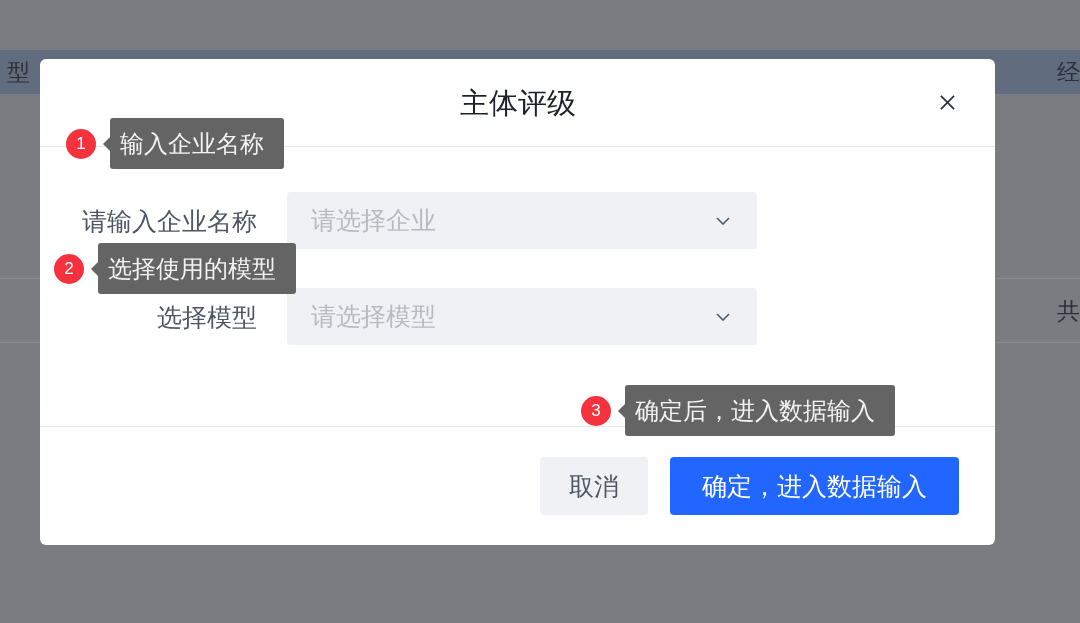  Describe the element at coordinates (1068, 72) in the screenshot. I see `column-header: 经` at that location.